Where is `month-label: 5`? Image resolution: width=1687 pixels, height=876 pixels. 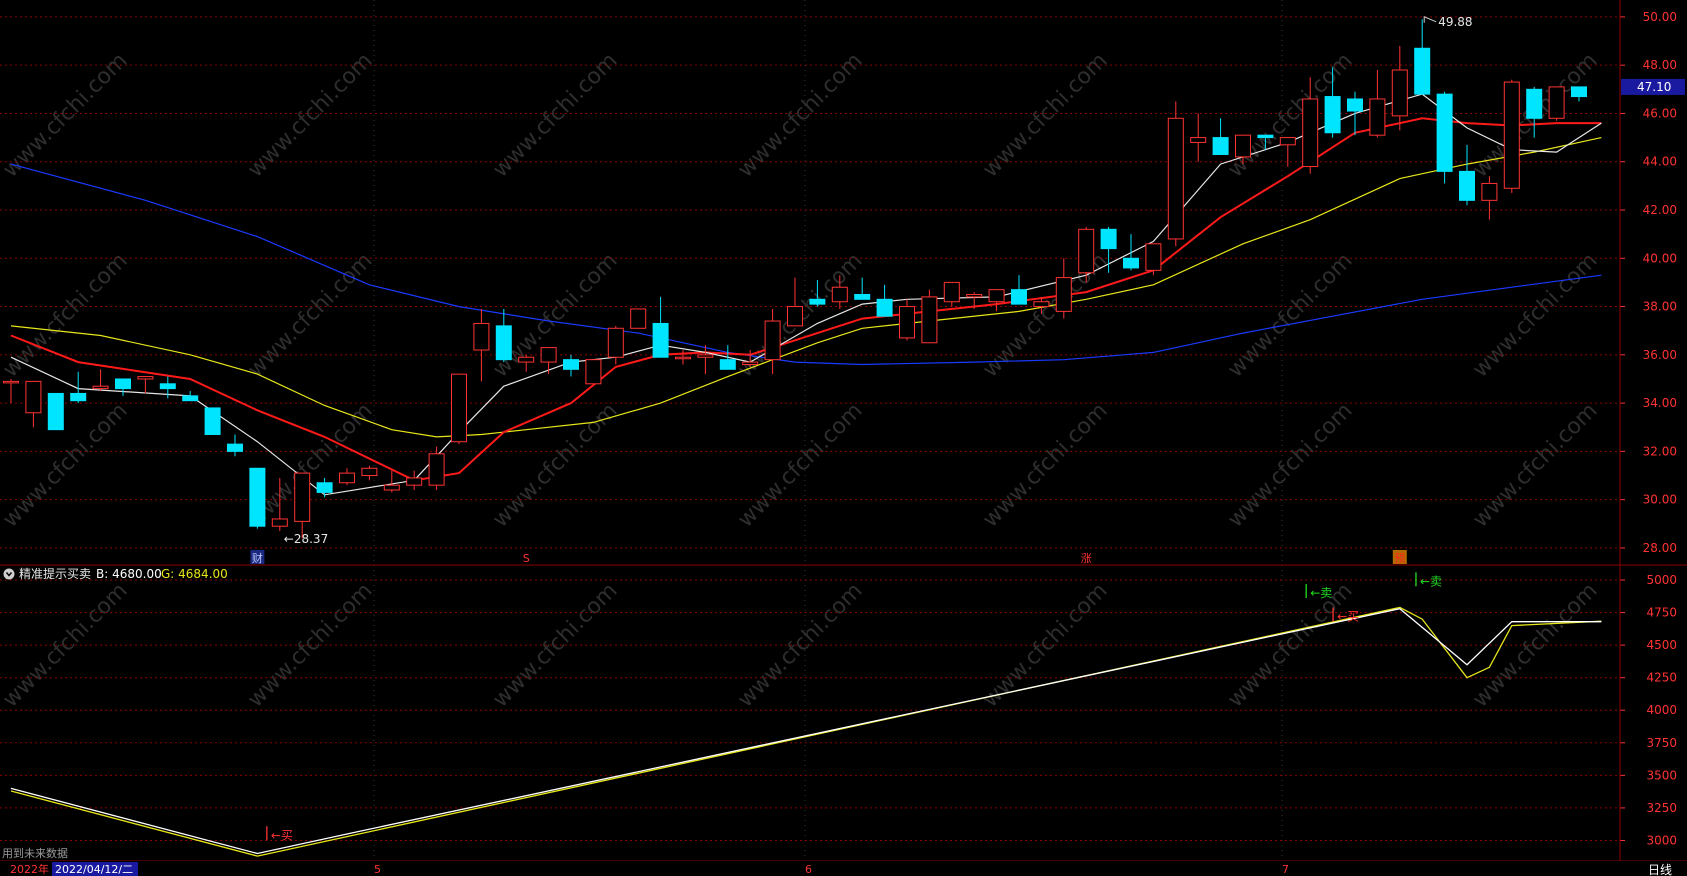 month-label: 5 is located at coordinates (377, 869).